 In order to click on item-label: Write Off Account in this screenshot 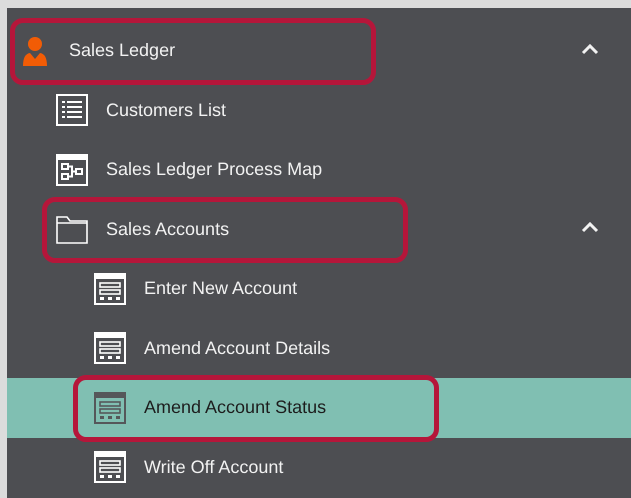, I will do `click(214, 467)`.